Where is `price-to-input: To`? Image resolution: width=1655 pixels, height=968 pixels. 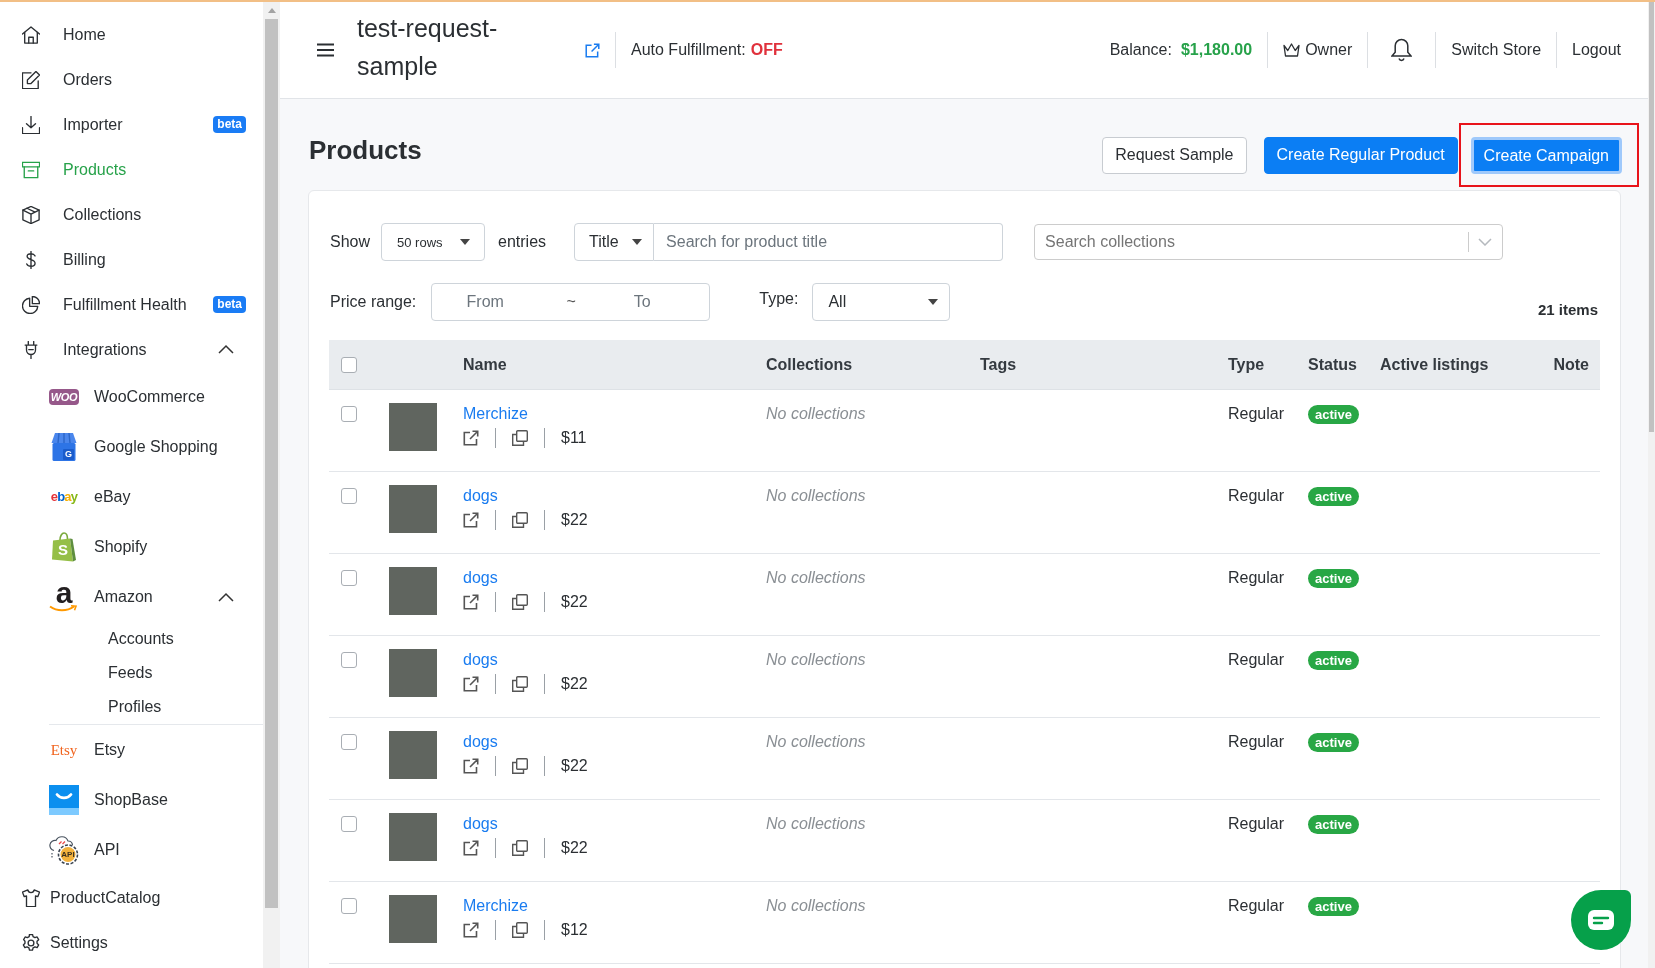
price-to-input: To is located at coordinates (642, 302).